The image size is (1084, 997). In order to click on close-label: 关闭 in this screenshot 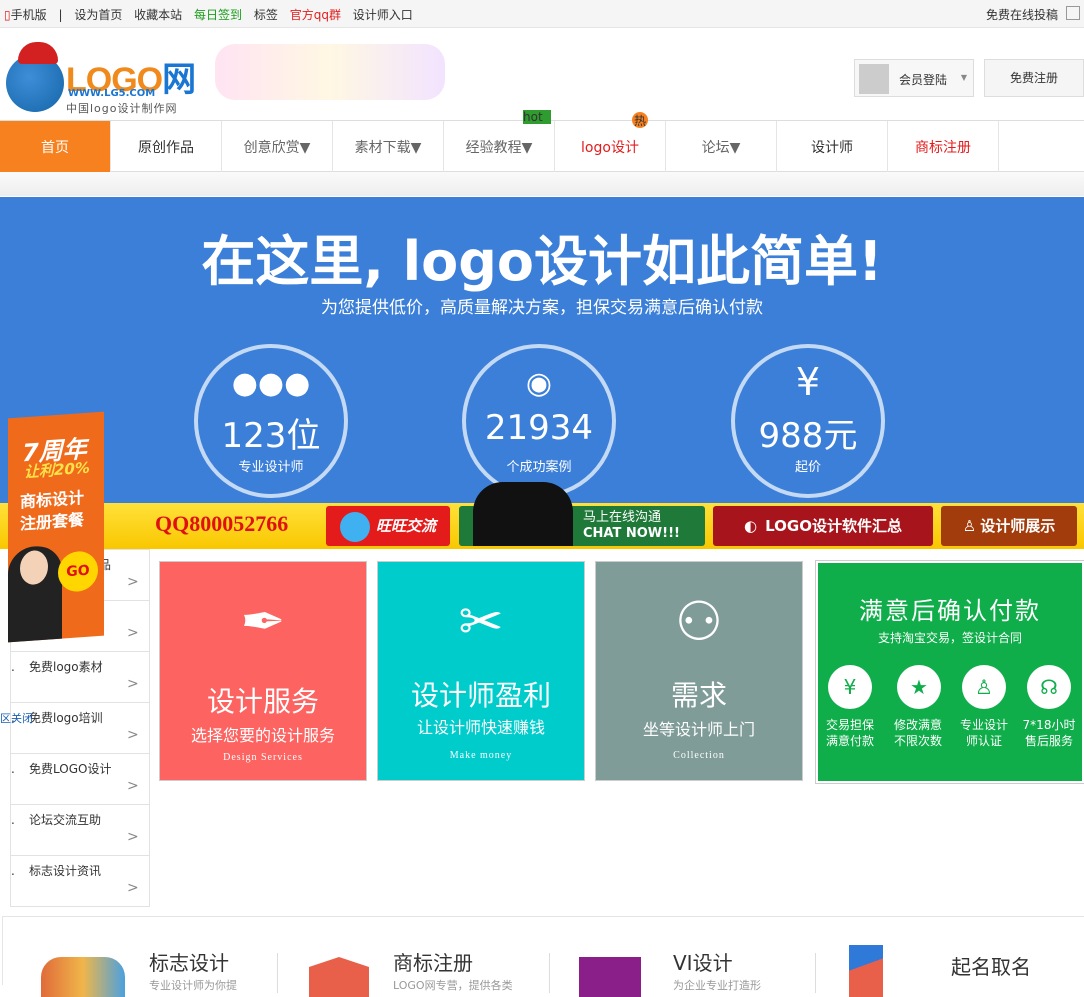, I will do `click(22, 718)`.